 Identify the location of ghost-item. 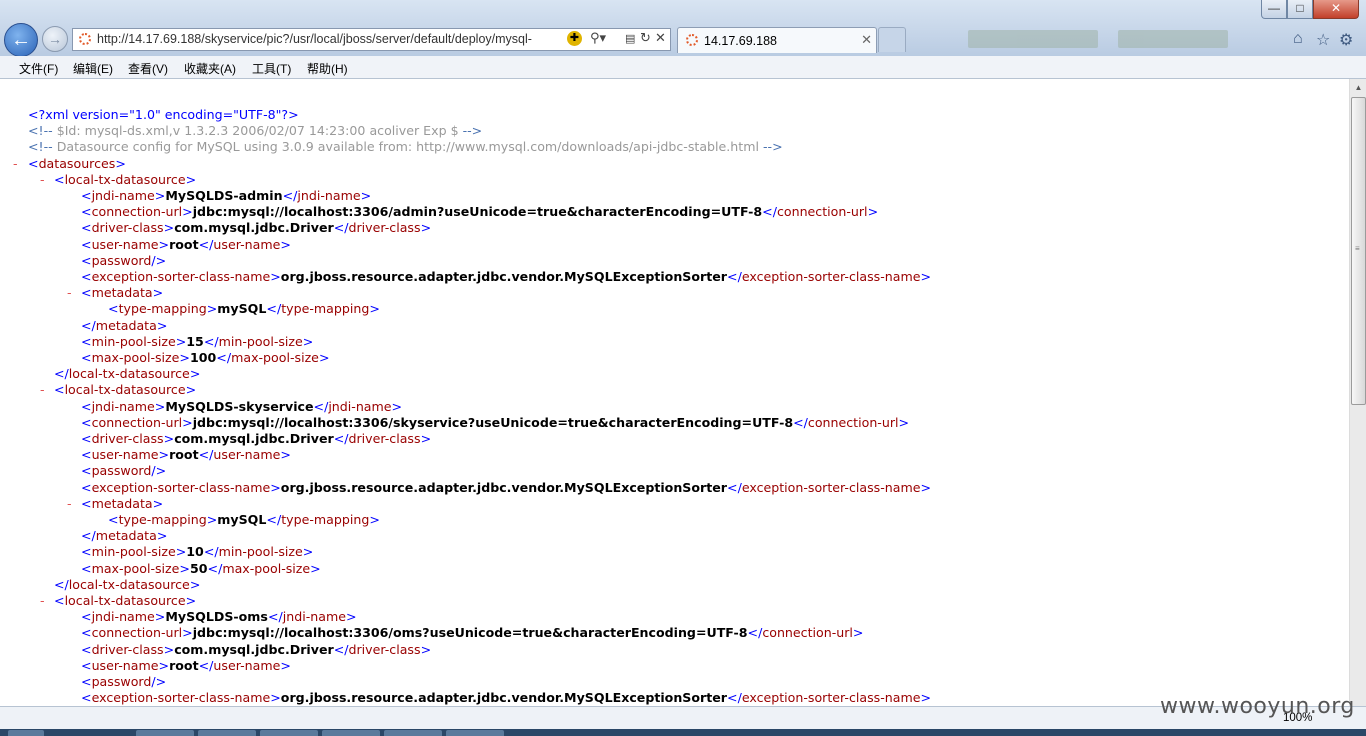
(1033, 39).